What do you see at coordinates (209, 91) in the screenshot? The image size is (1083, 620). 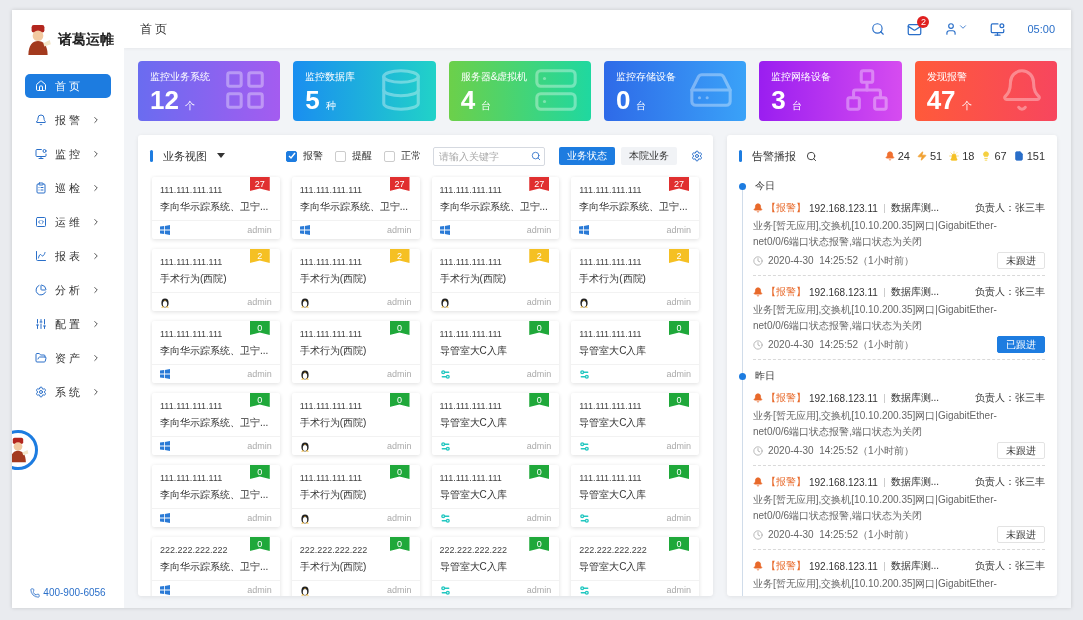 I see `stat-card: 监控业务系统 12 个` at bounding box center [209, 91].